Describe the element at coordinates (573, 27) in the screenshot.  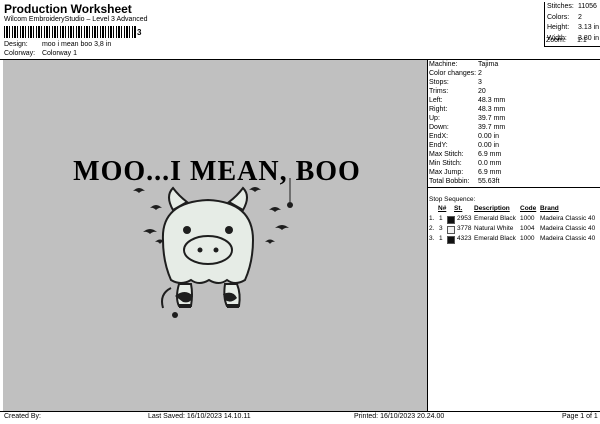
I see `summary-row: Height: 3.13 in` at that location.